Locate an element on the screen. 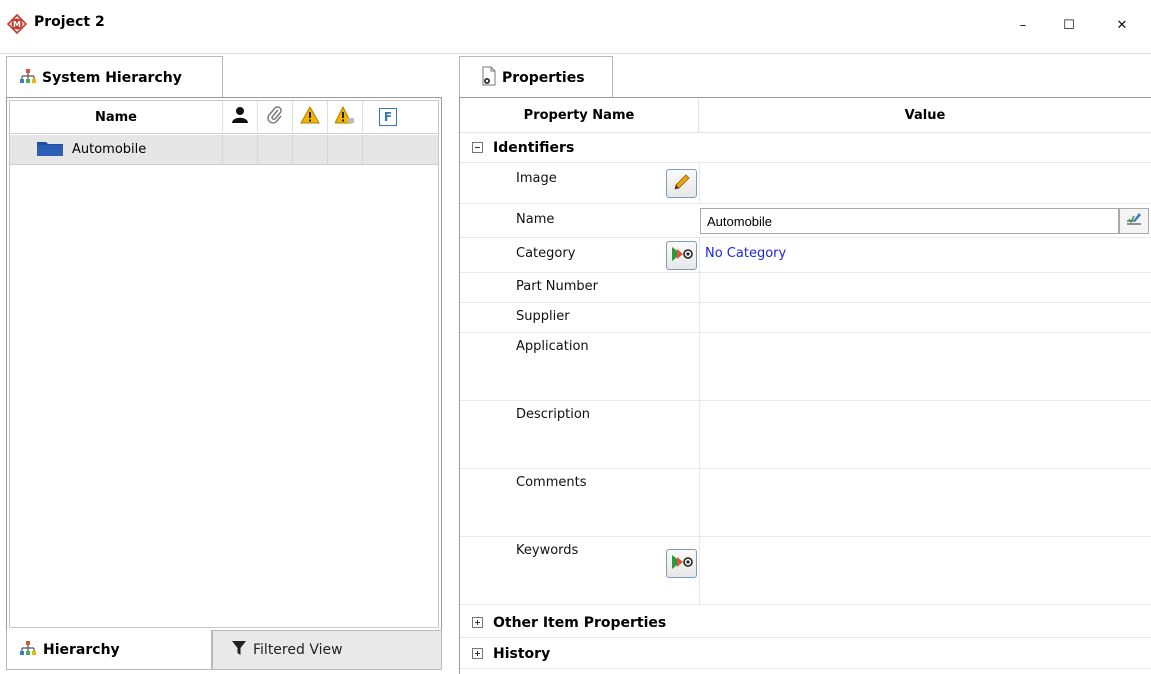  row-name-label: Automobile is located at coordinates (109, 149).